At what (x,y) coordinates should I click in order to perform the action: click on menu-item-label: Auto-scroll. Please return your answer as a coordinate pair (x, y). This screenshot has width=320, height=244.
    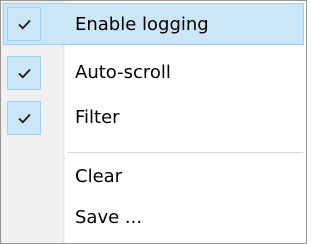
    Looking at the image, I should click on (123, 72).